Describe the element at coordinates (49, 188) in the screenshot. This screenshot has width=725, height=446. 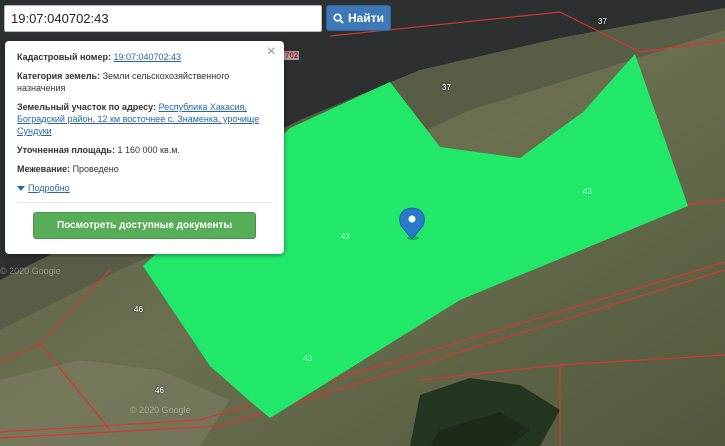
I see `details-link: Подробно` at that location.